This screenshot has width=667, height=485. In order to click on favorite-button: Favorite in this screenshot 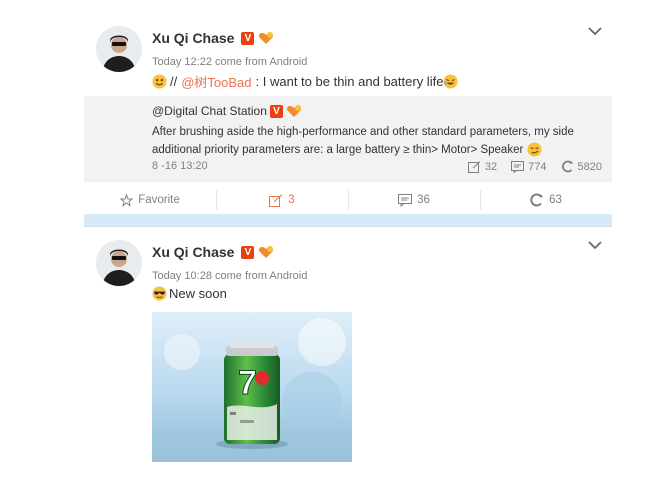, I will do `click(150, 200)`.